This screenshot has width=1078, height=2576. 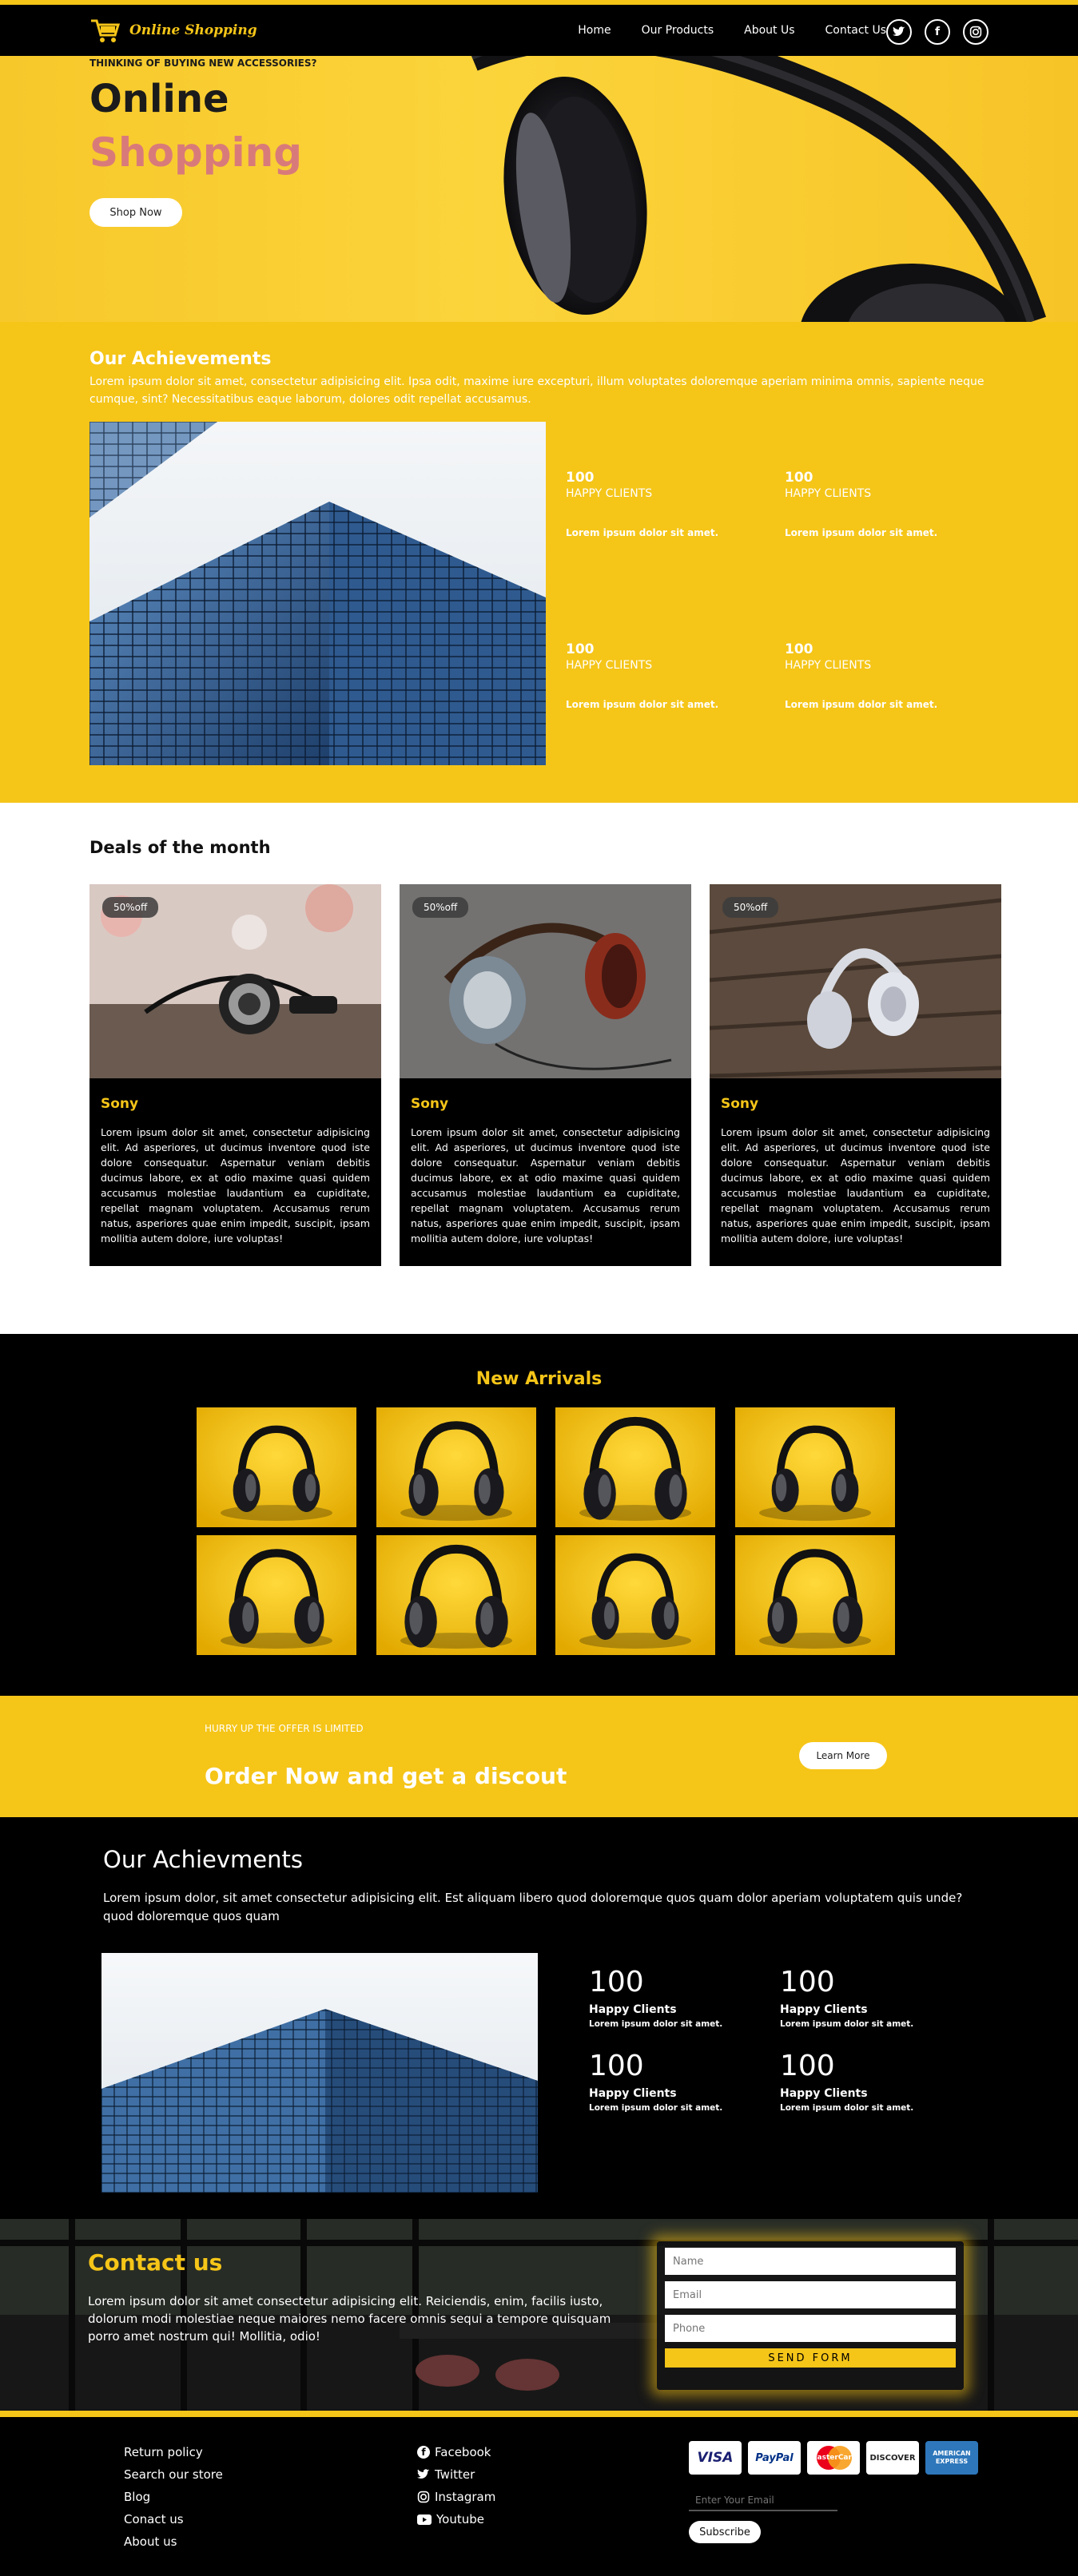 I want to click on footer-twitter-link: Twitter, so click(x=456, y=2474).